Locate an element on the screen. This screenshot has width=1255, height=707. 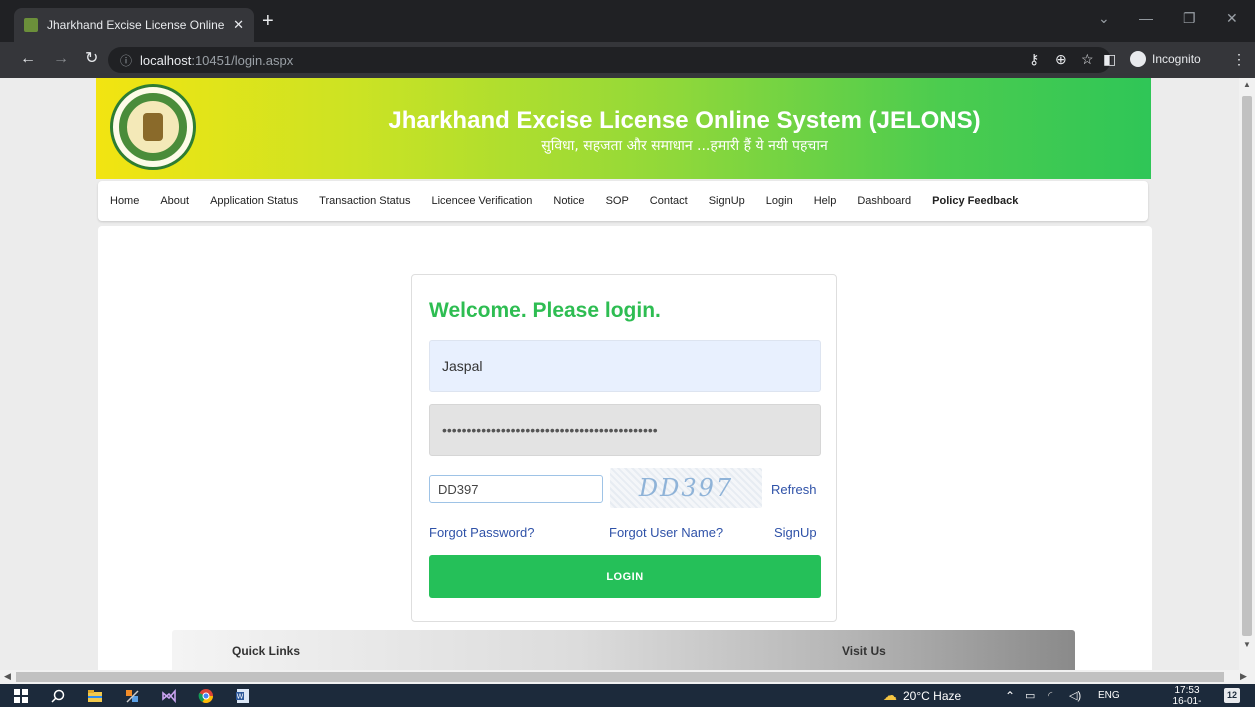
visual-studio-icon is located at coordinates (169, 696).